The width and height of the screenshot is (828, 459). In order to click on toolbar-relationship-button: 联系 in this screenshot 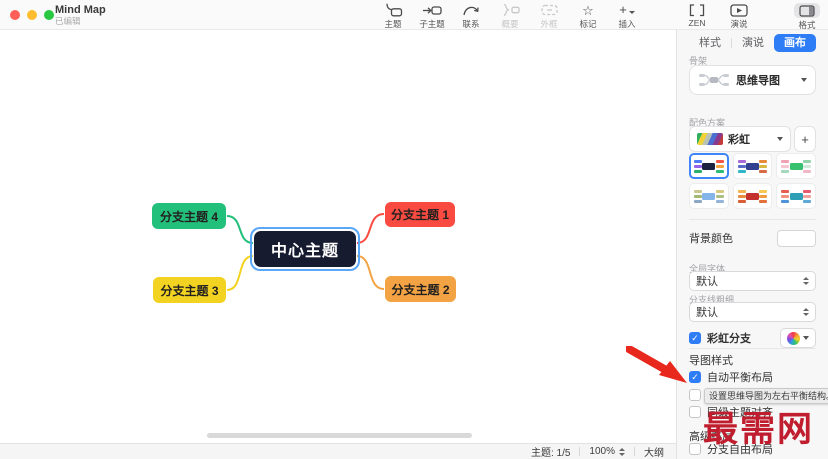, I will do `click(471, 16)`.